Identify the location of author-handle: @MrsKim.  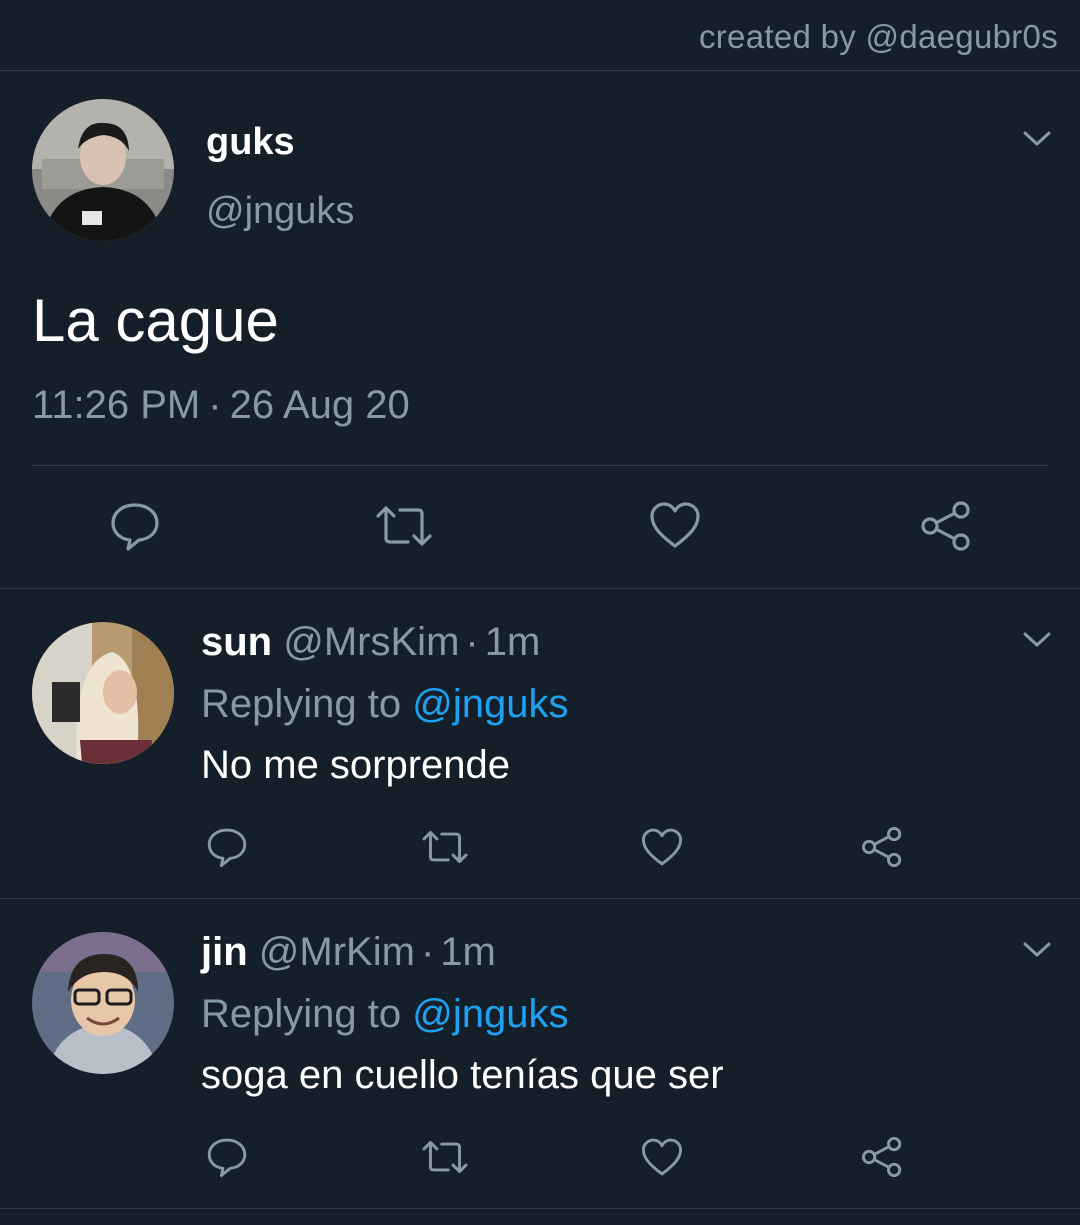
(371, 642).